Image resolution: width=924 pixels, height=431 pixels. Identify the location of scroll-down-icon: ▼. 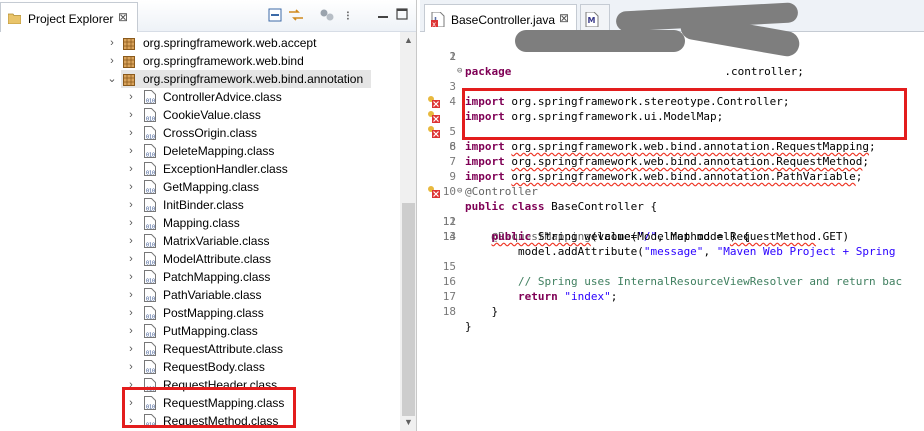
(408, 422).